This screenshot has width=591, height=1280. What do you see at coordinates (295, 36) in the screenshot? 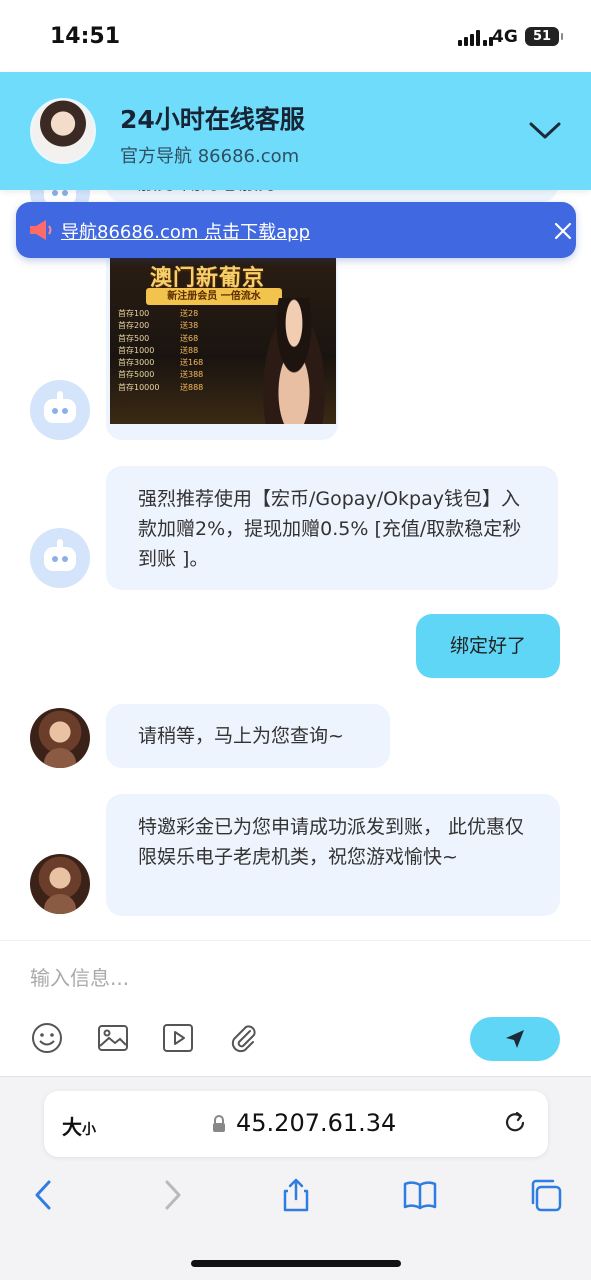
I see `status-bar: 14:51 4G 51` at bounding box center [295, 36].